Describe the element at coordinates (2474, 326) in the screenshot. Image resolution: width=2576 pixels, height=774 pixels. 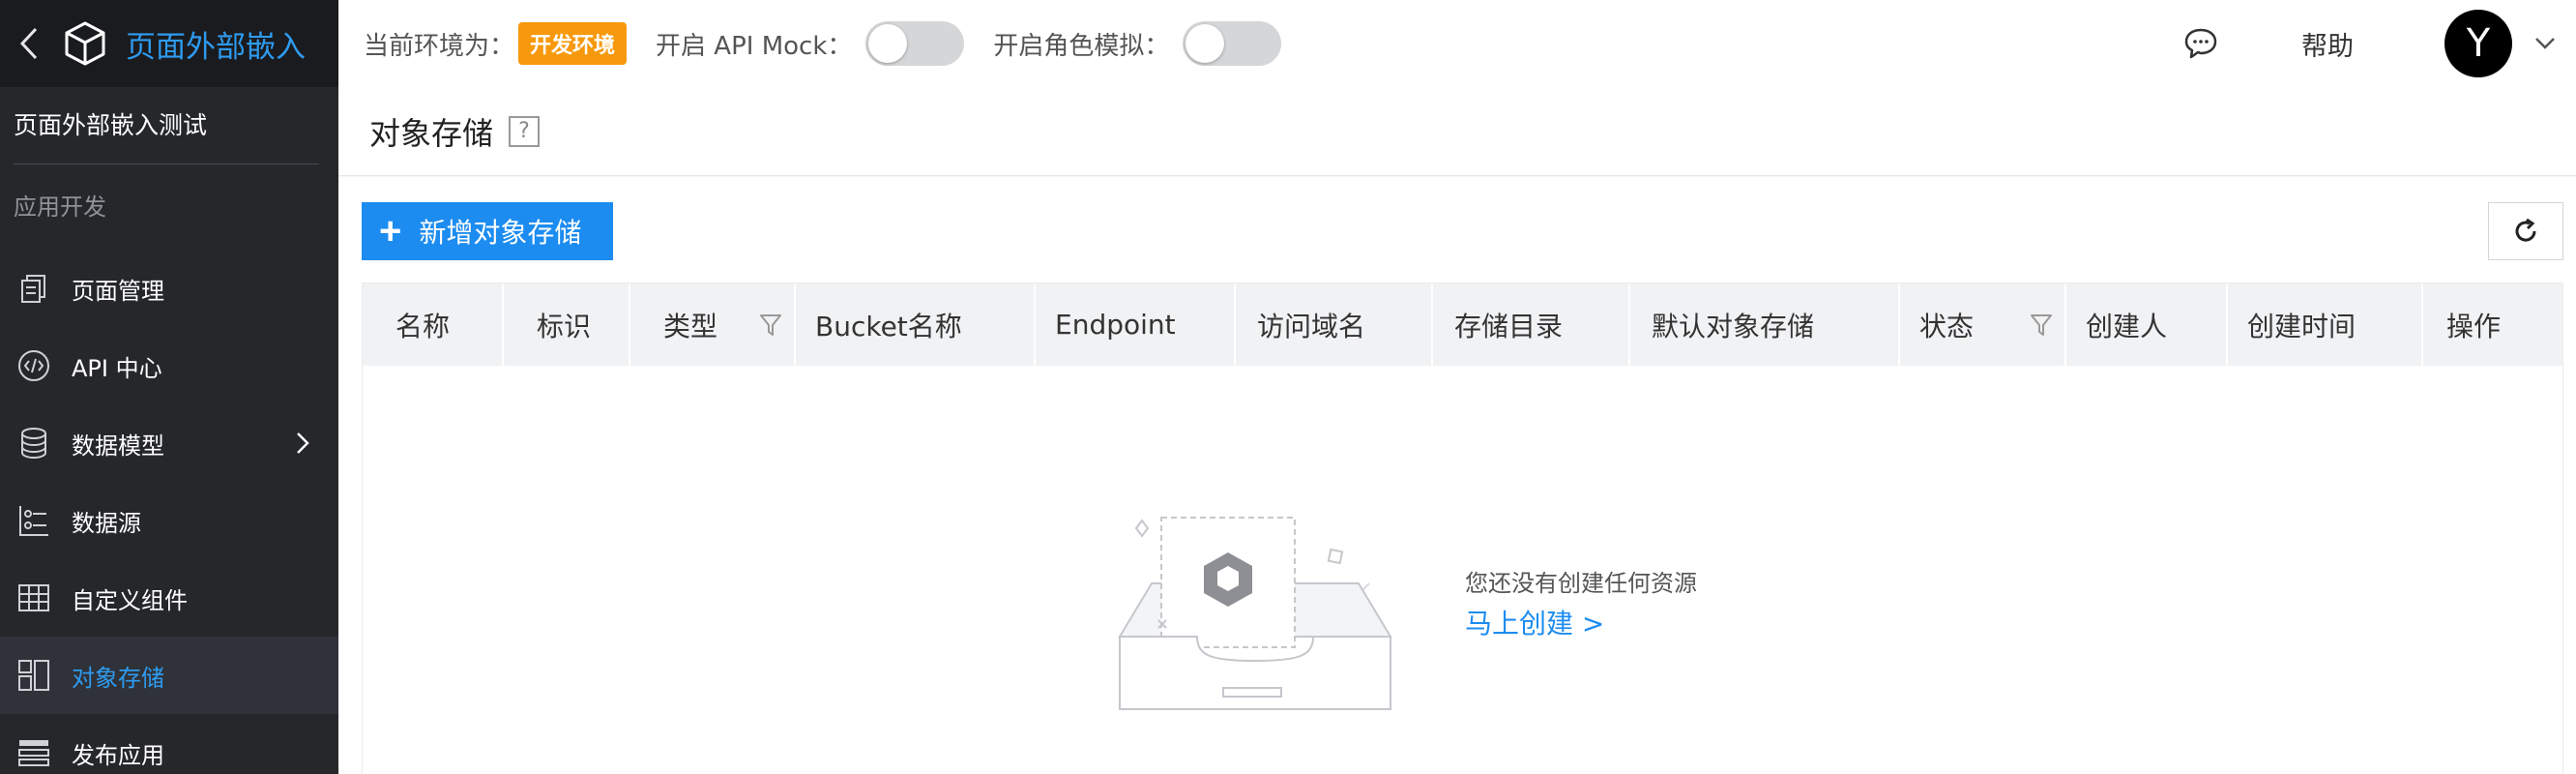
I see `column-header-actions: 操作` at that location.